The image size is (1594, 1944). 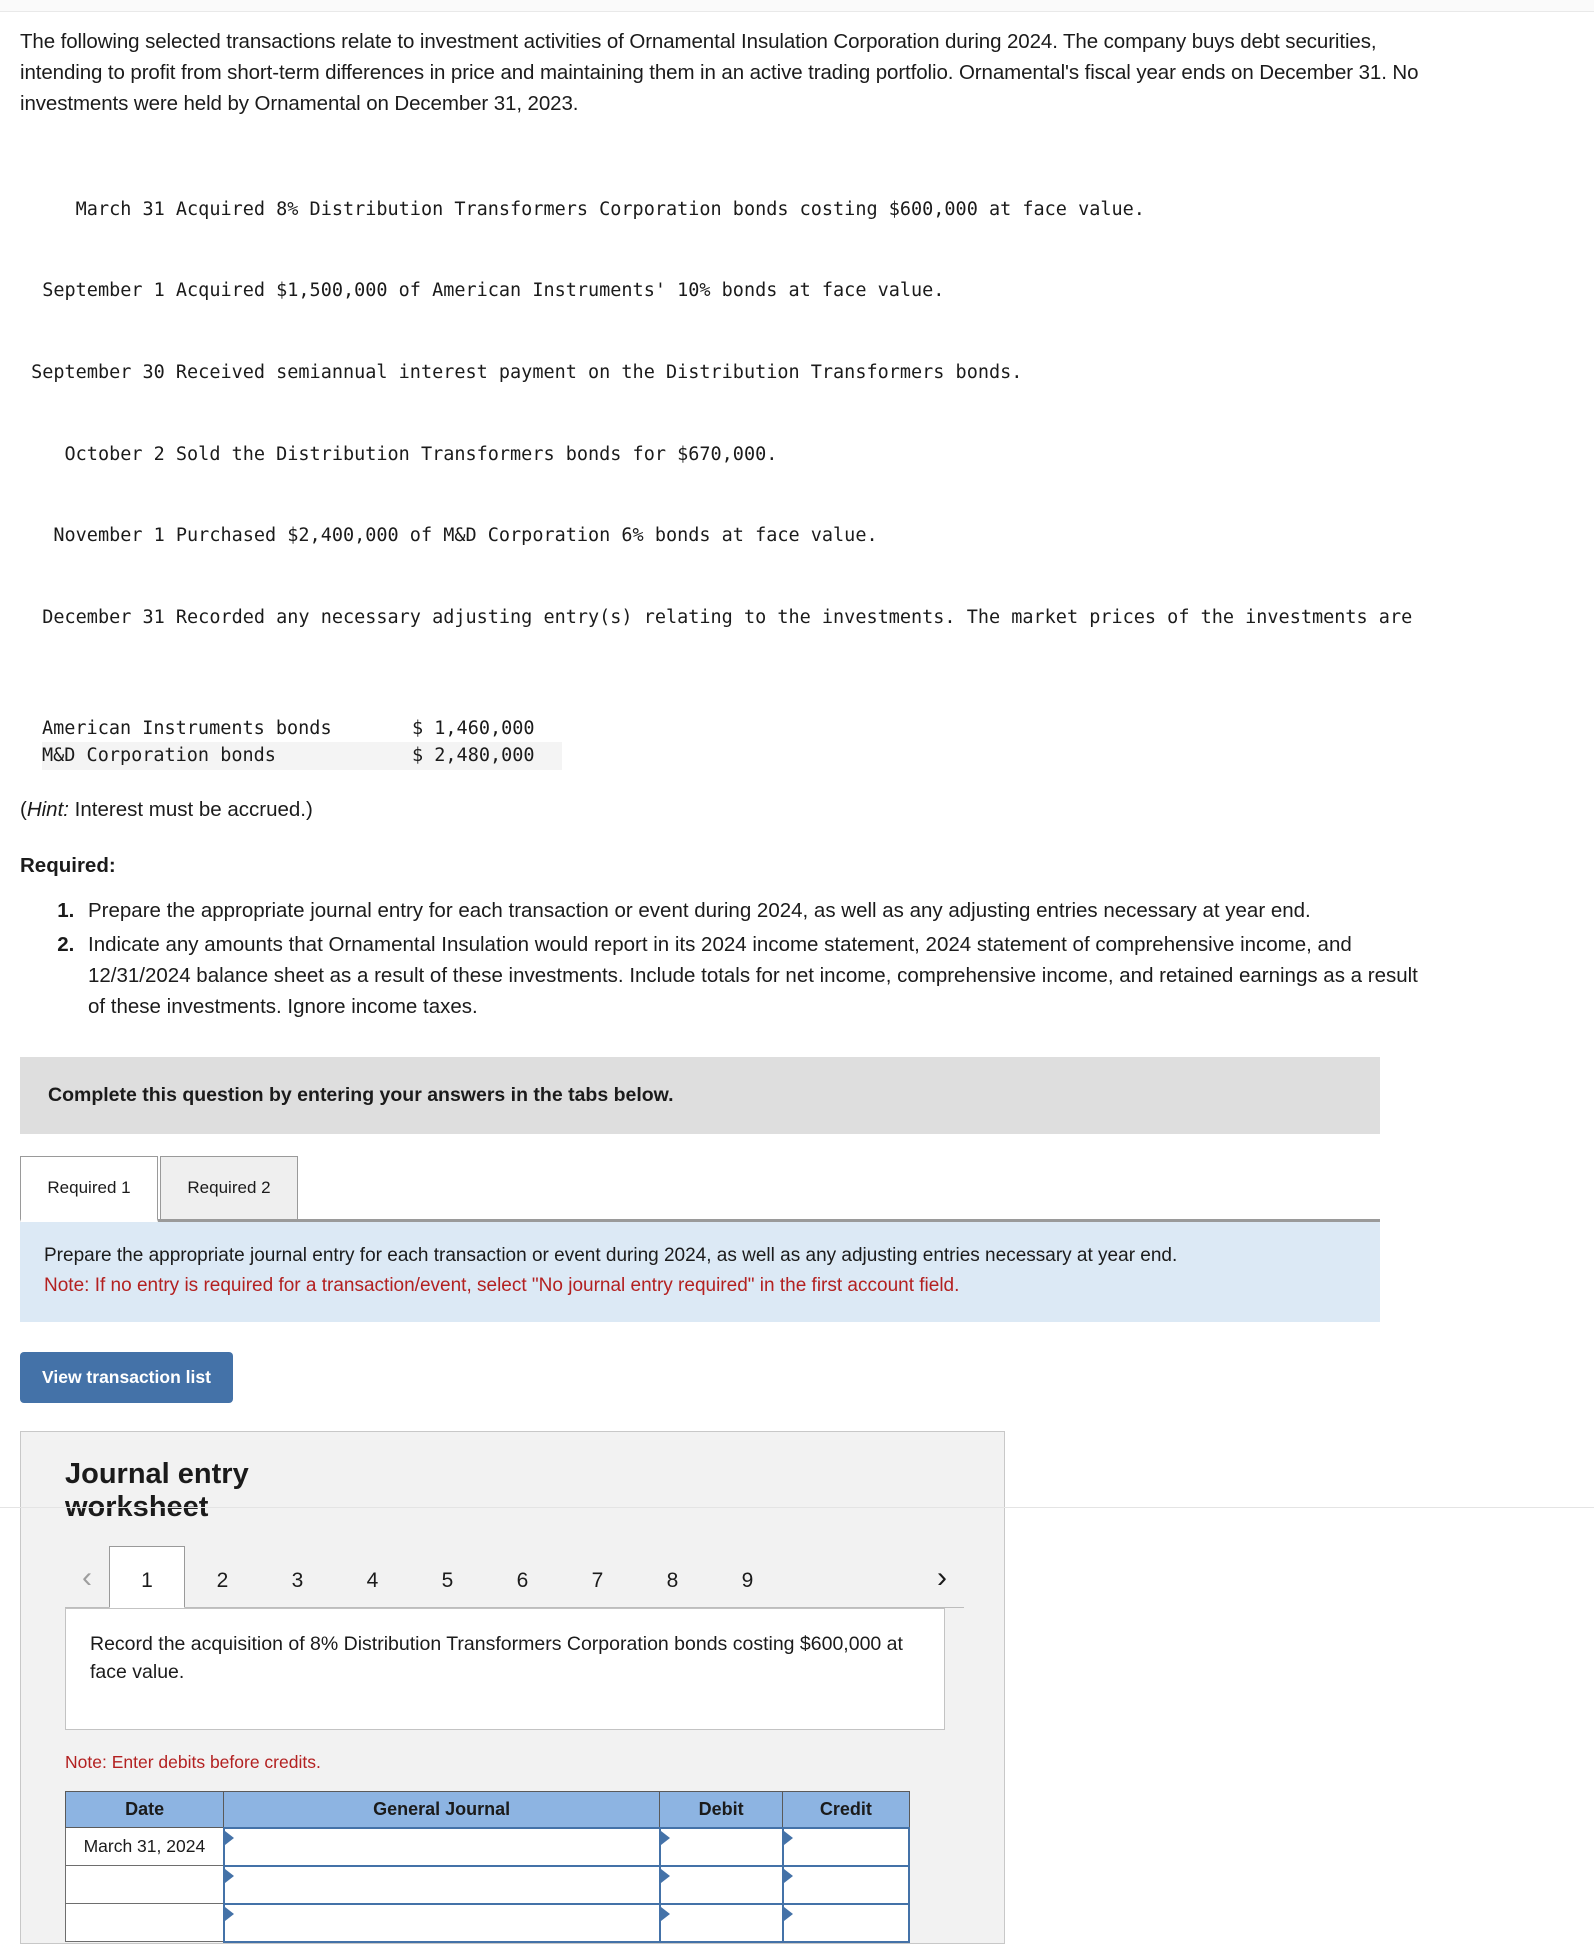 I want to click on market-price-row: American Instruments bonds $ 1,460,000, so click(x=302, y=728).